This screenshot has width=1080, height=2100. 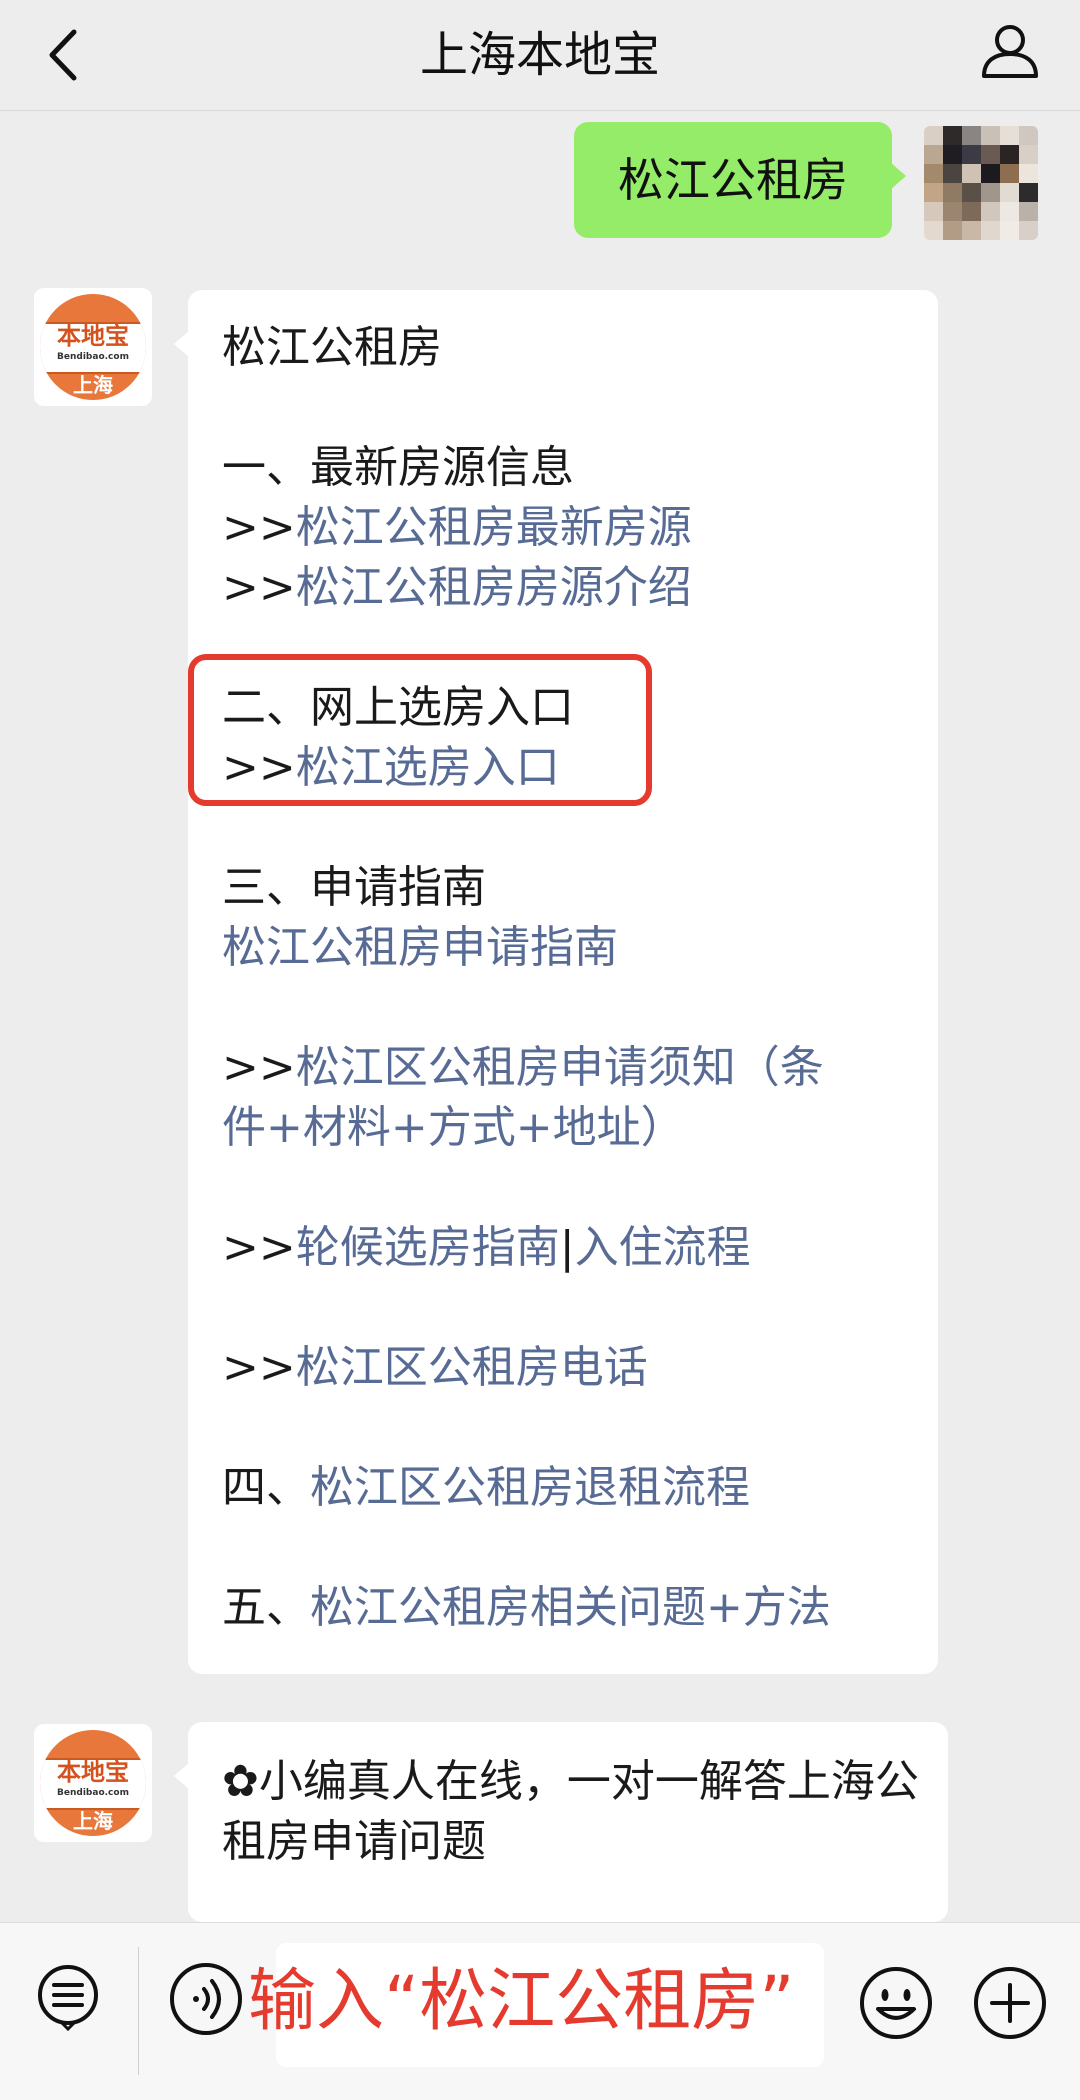 What do you see at coordinates (428, 1247) in the screenshot?
I see `link-waiting-guide: 轮候选房指南` at bounding box center [428, 1247].